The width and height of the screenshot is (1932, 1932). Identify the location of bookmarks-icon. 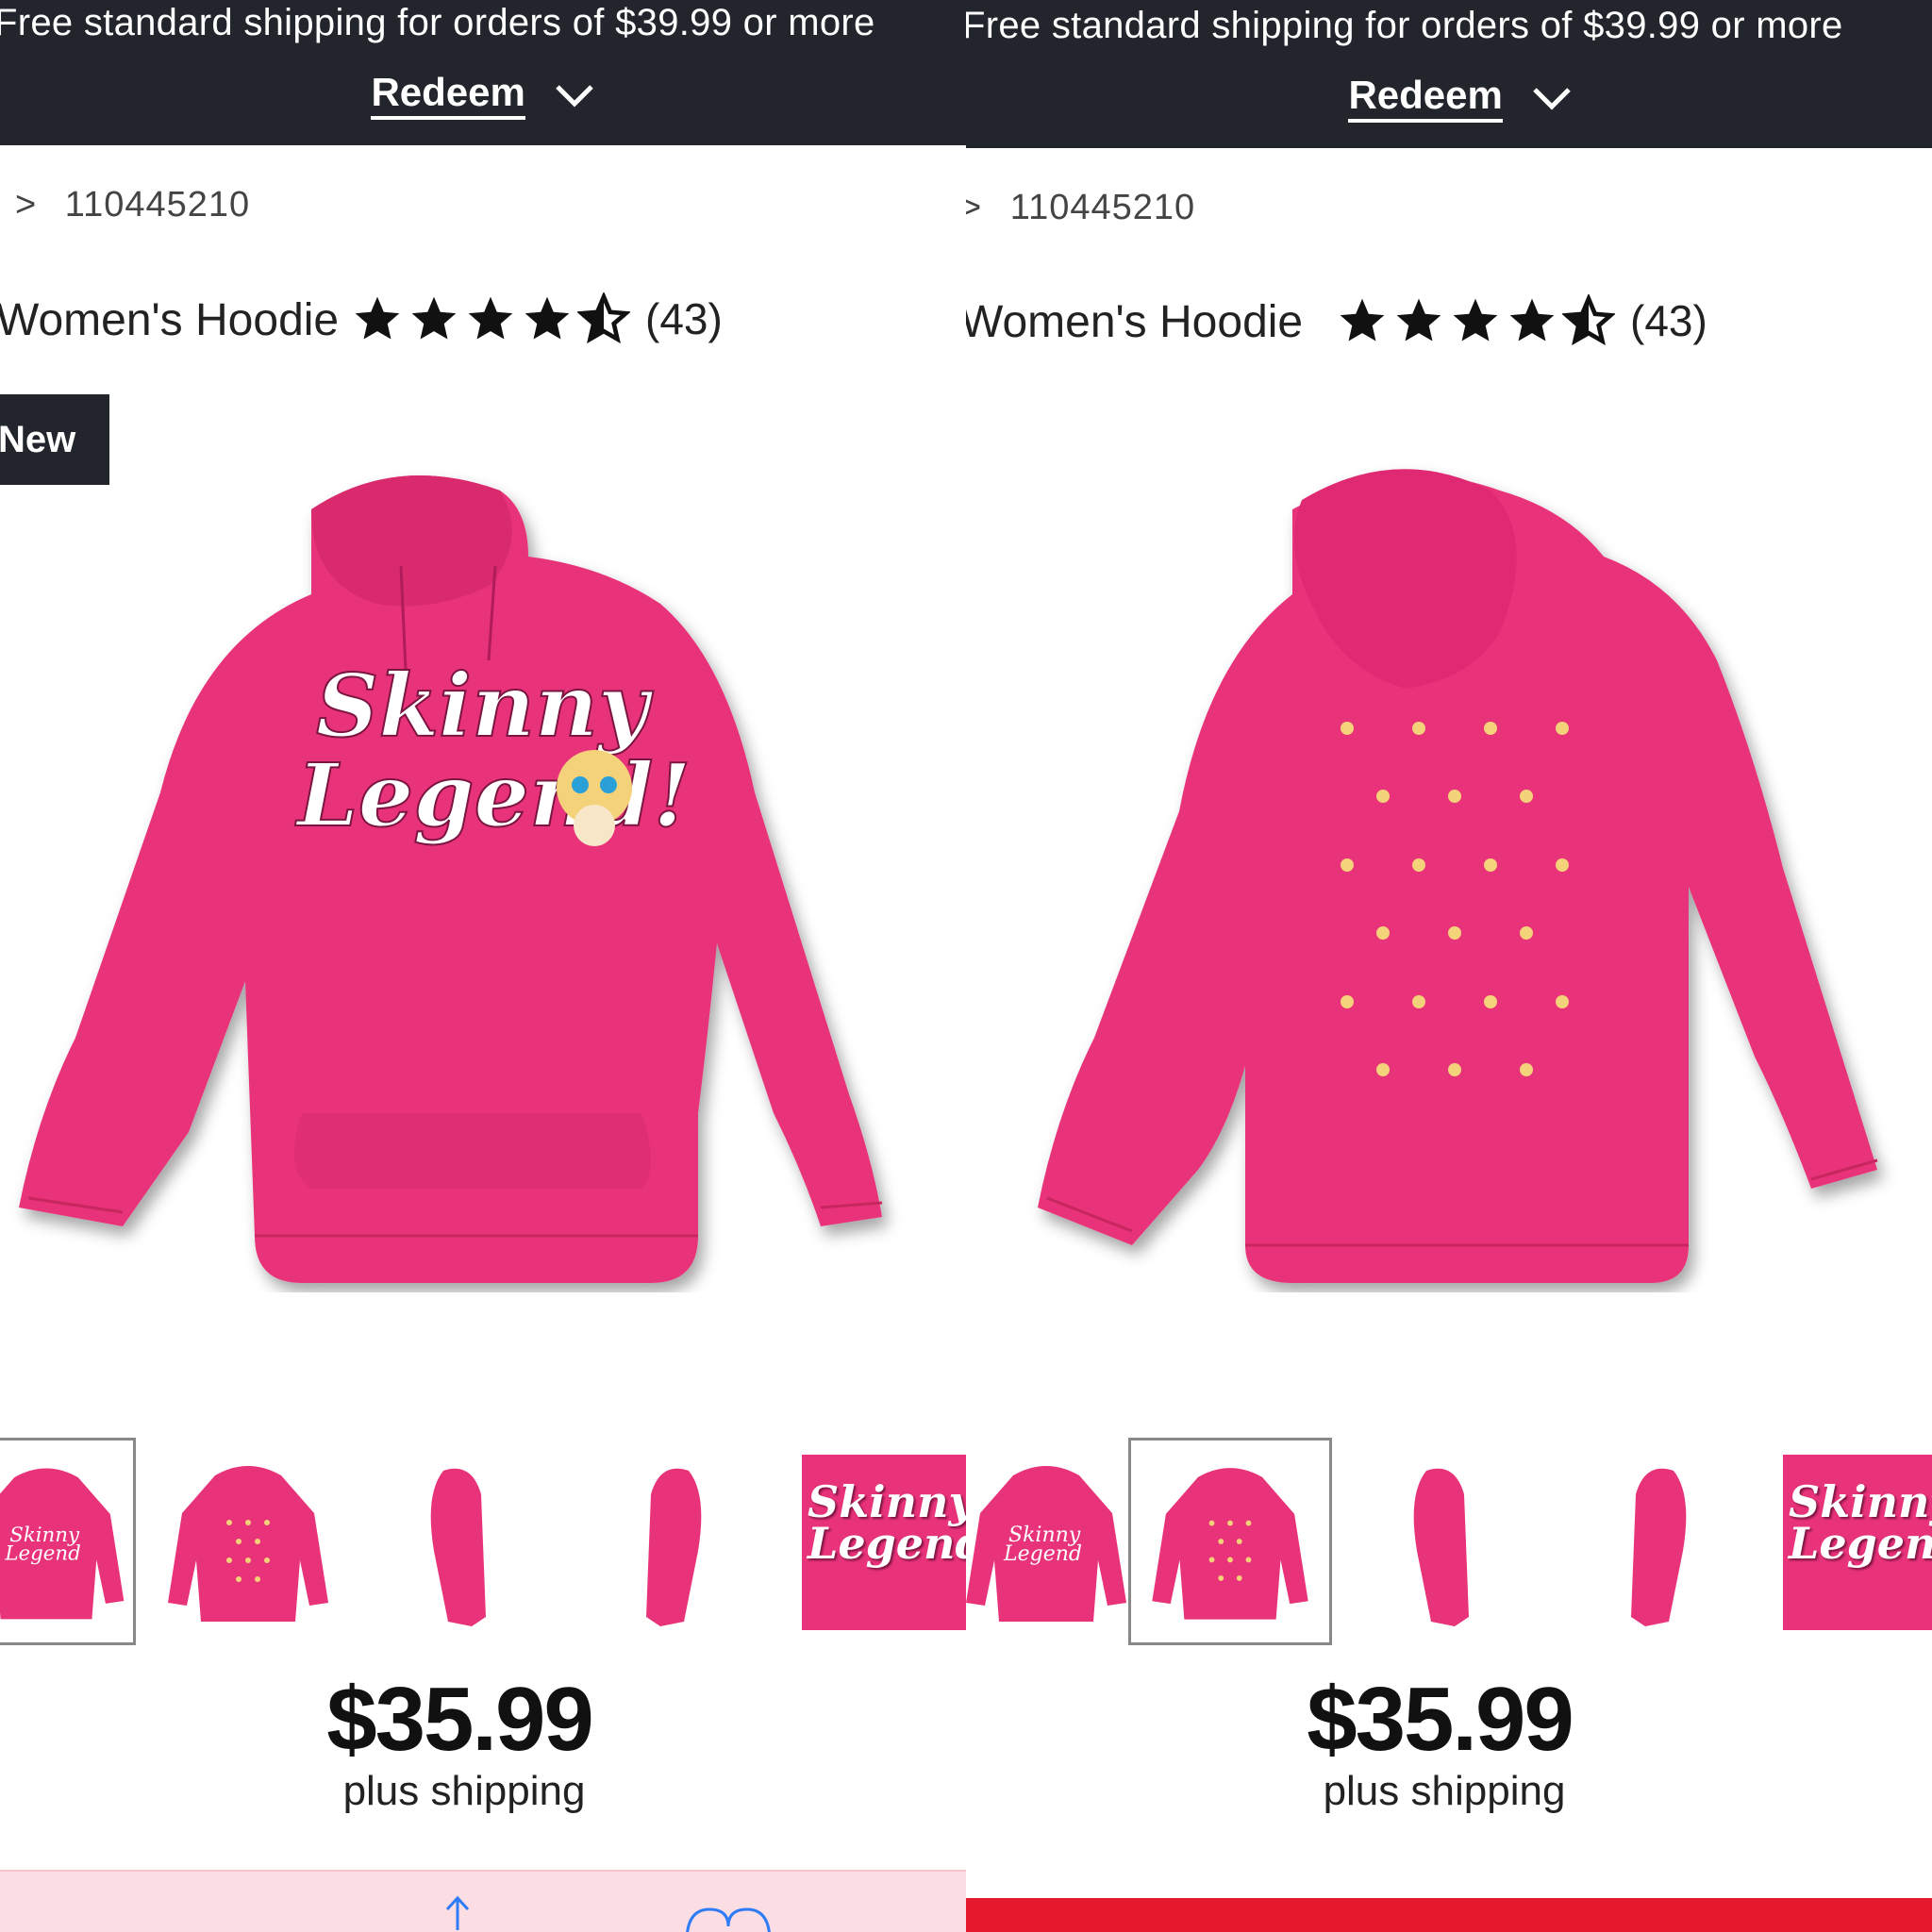
(728, 1918).